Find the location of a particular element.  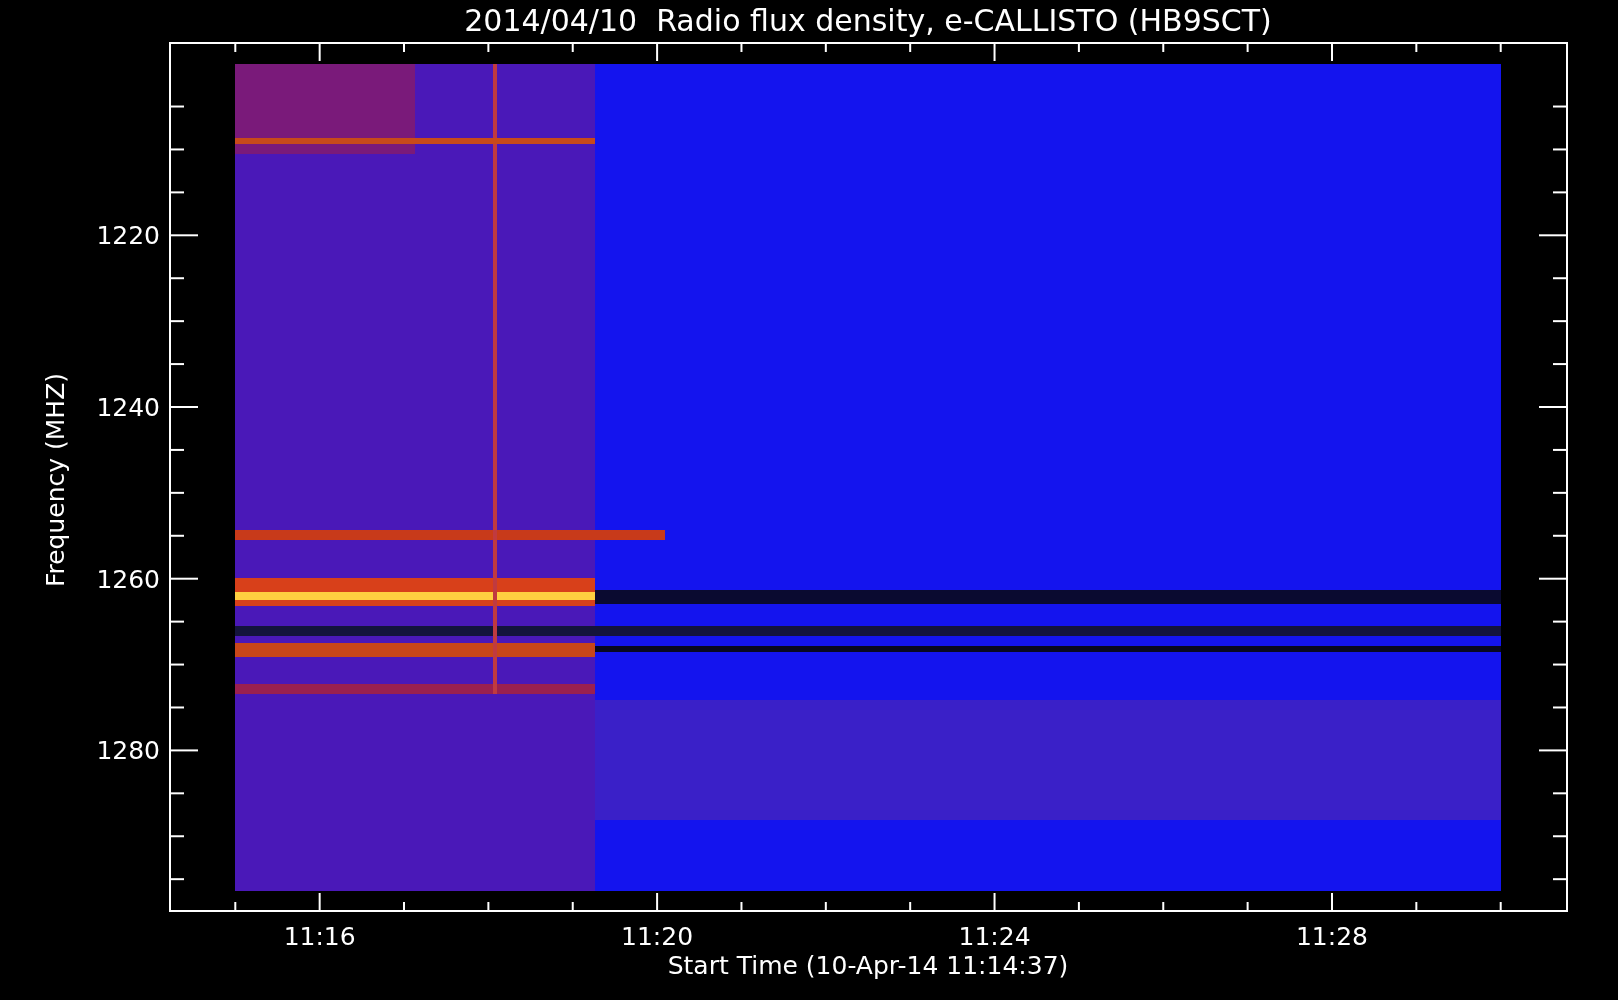

y-tick-label: 1220 is located at coordinates (128, 236).